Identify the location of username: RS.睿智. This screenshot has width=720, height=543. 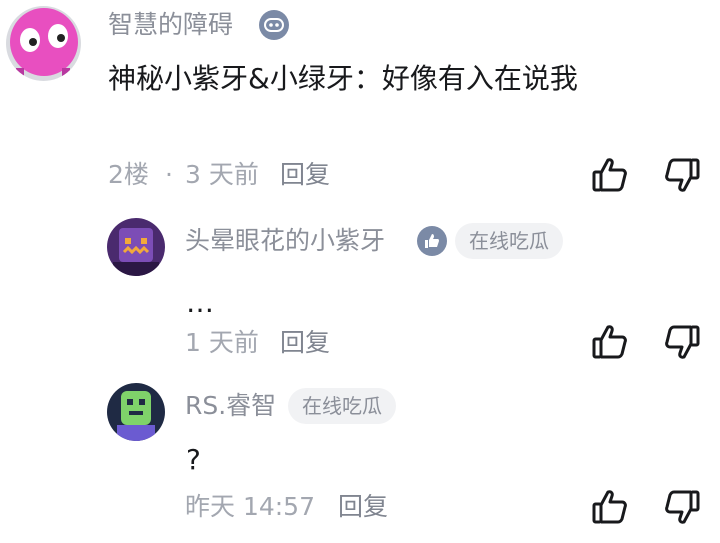
(230, 406).